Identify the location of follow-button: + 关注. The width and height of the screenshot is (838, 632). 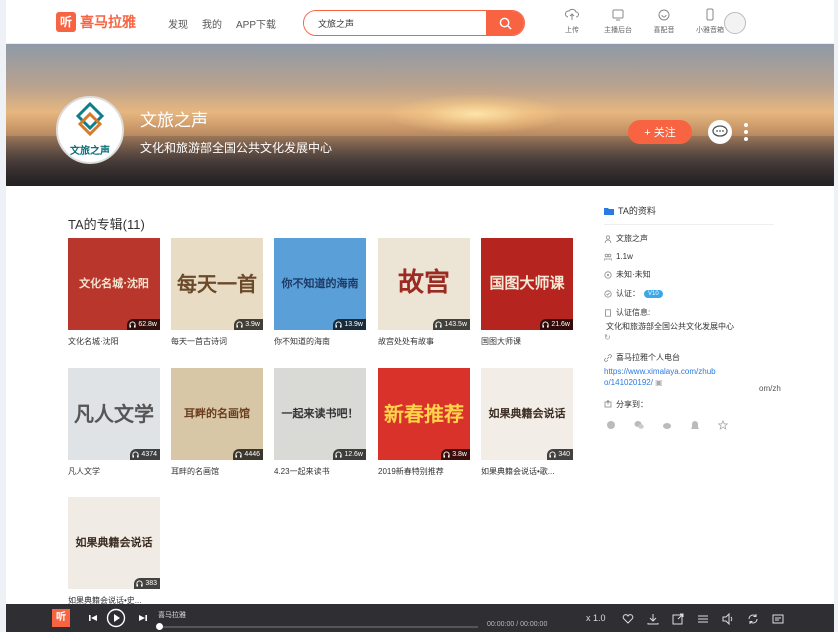
(660, 132).